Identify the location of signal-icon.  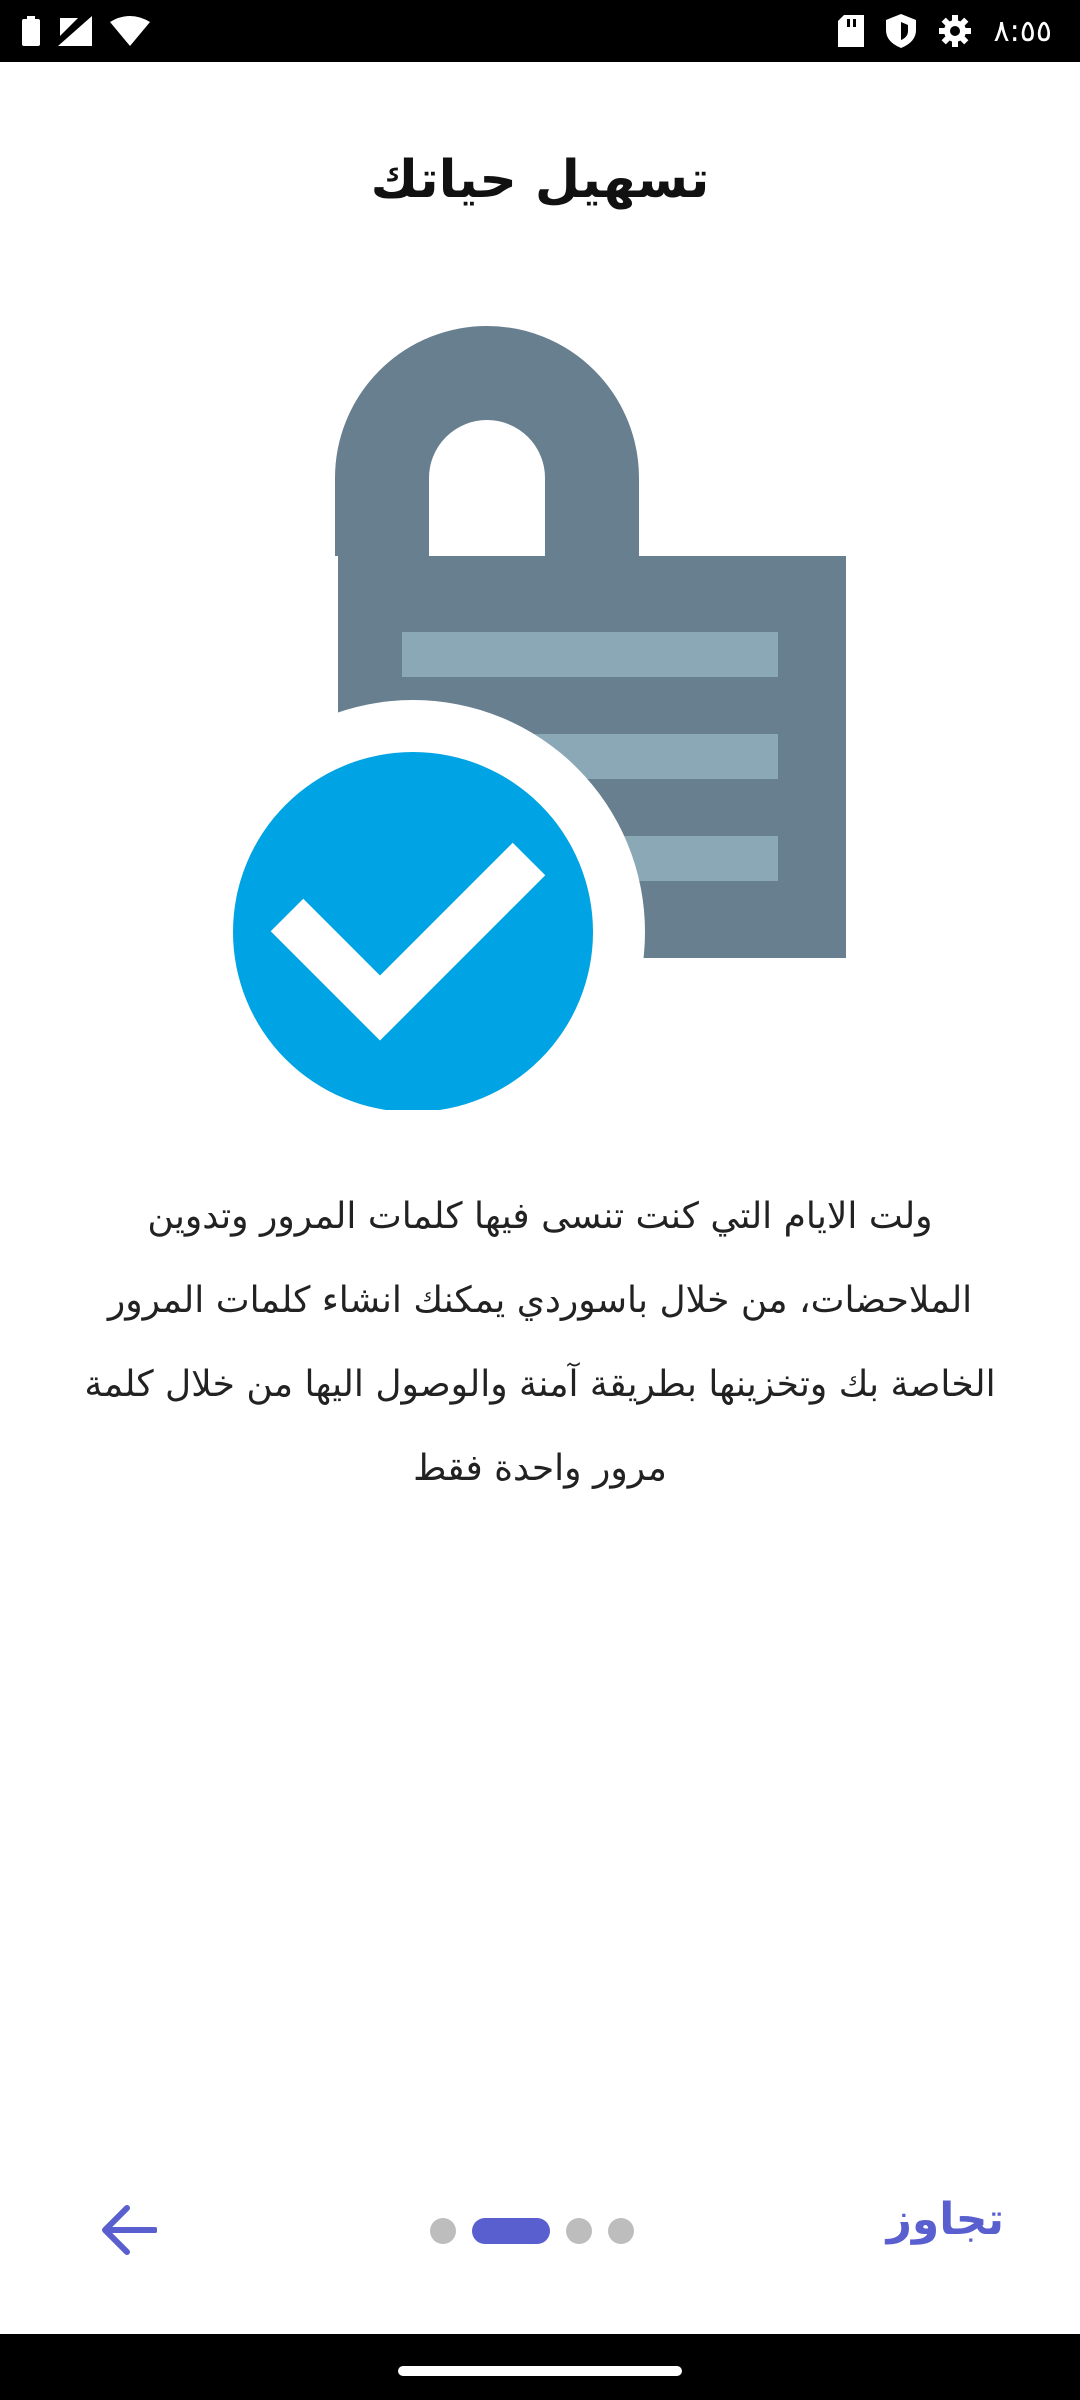
(75, 31).